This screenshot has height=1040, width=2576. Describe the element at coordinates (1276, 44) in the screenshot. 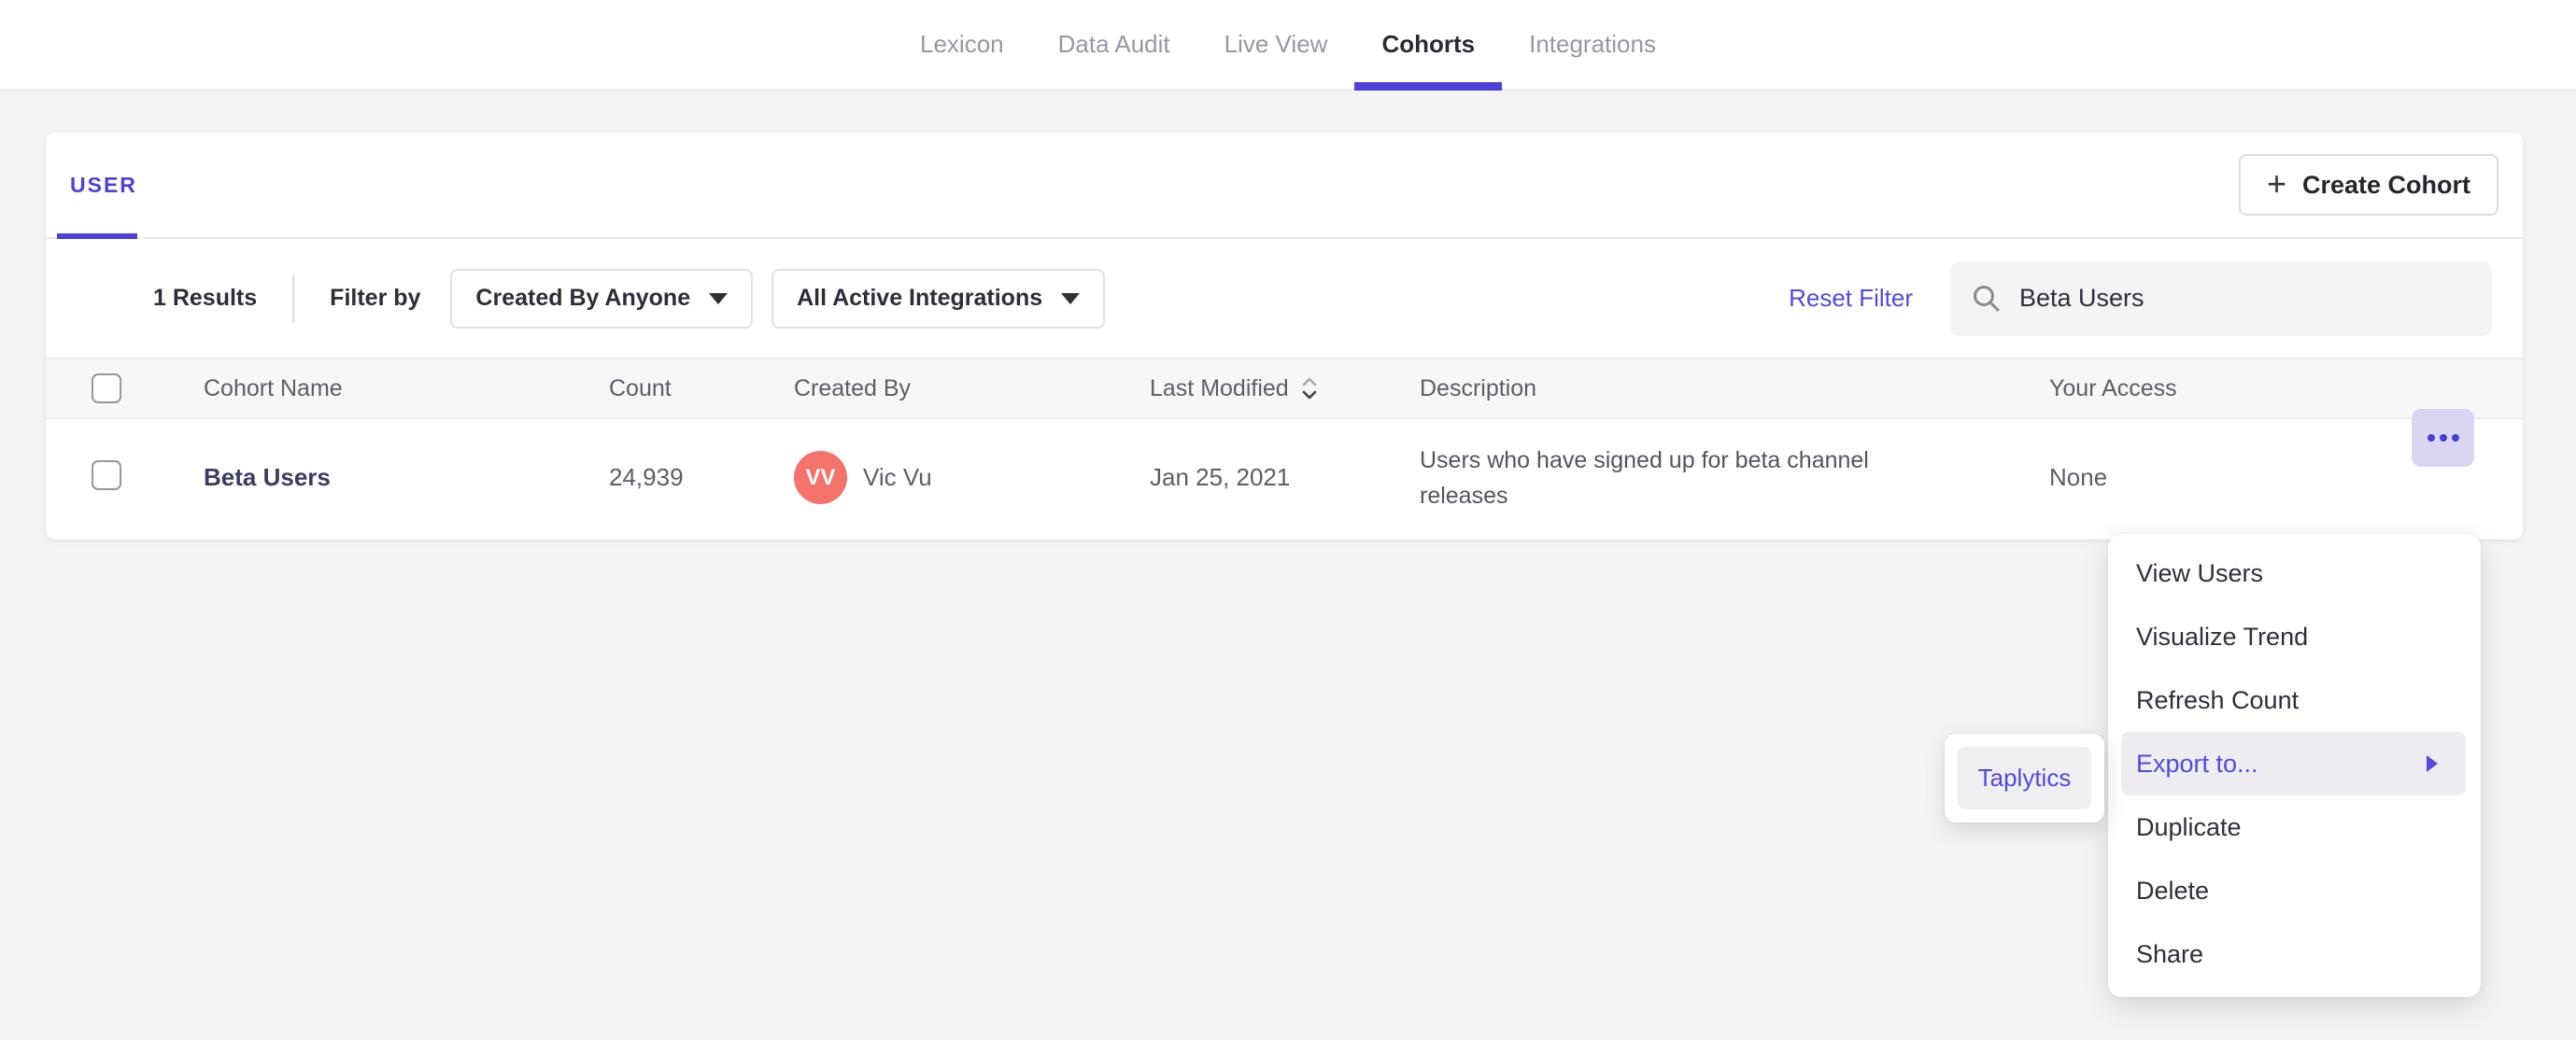

I see `nav-tab-live-view: Live View` at that location.